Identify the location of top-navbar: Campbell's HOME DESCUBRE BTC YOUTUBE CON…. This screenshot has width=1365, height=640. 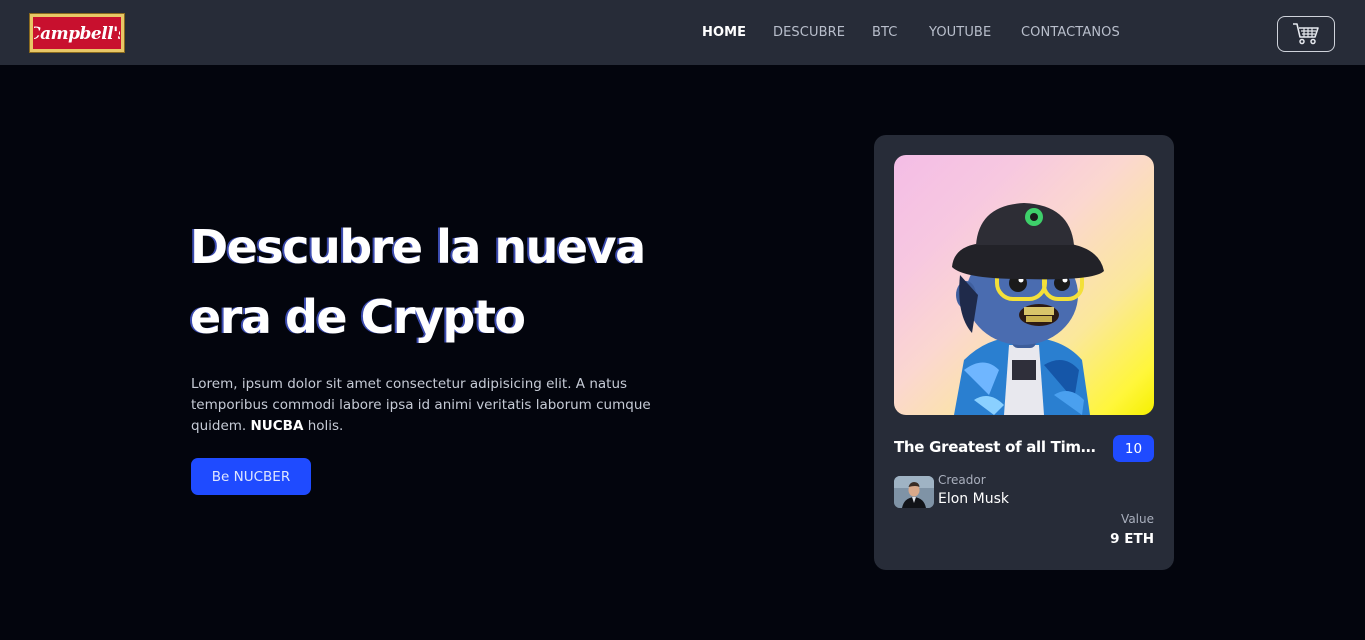
(682, 32).